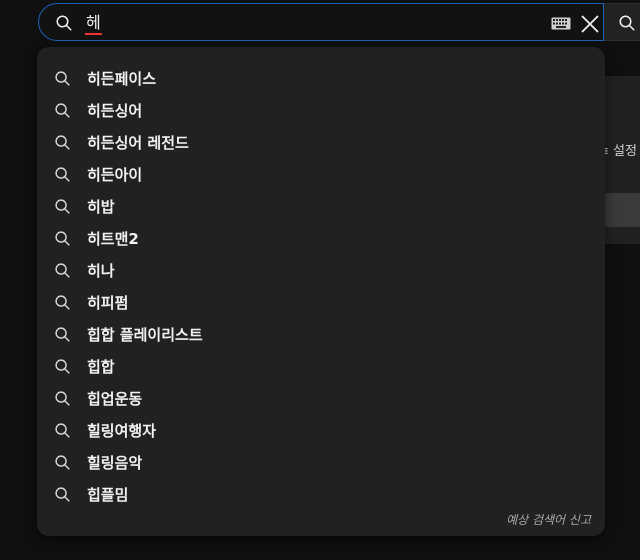 The height and width of the screenshot is (560, 640). I want to click on suggestion-label: 히트맨2, so click(113, 239).